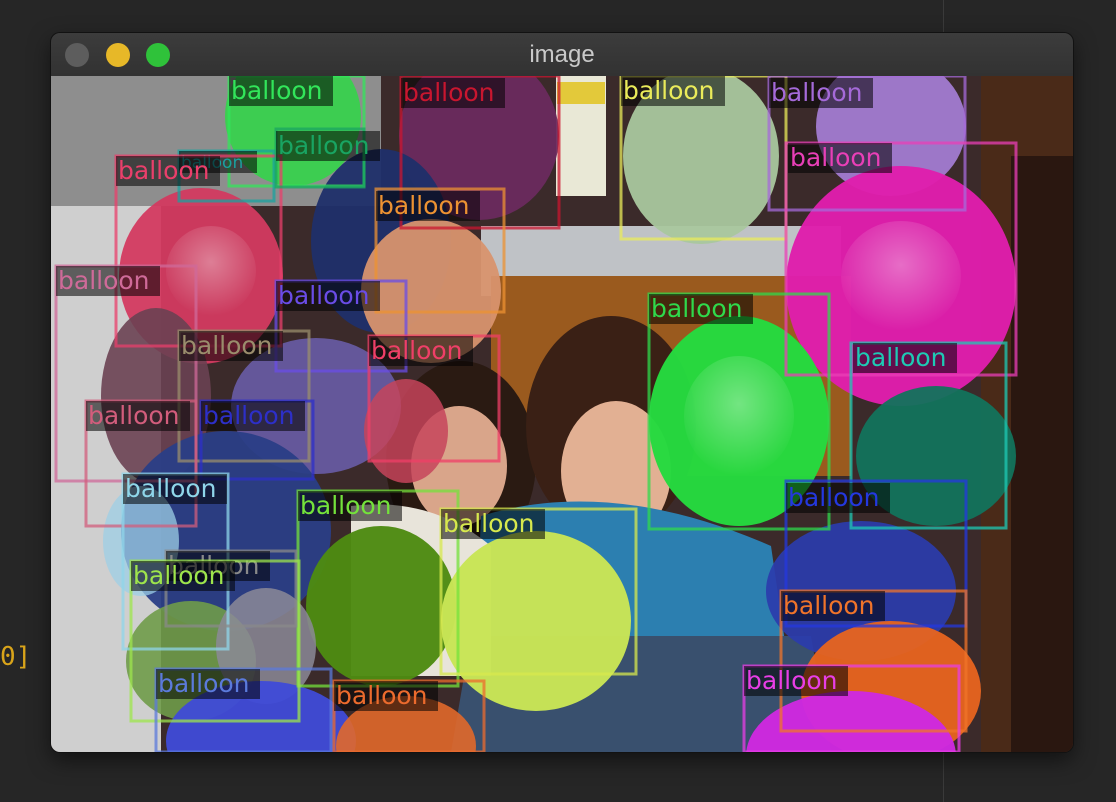  Describe the element at coordinates (16, 657) in the screenshot. I see `background-code-fragment: 0]` at that location.